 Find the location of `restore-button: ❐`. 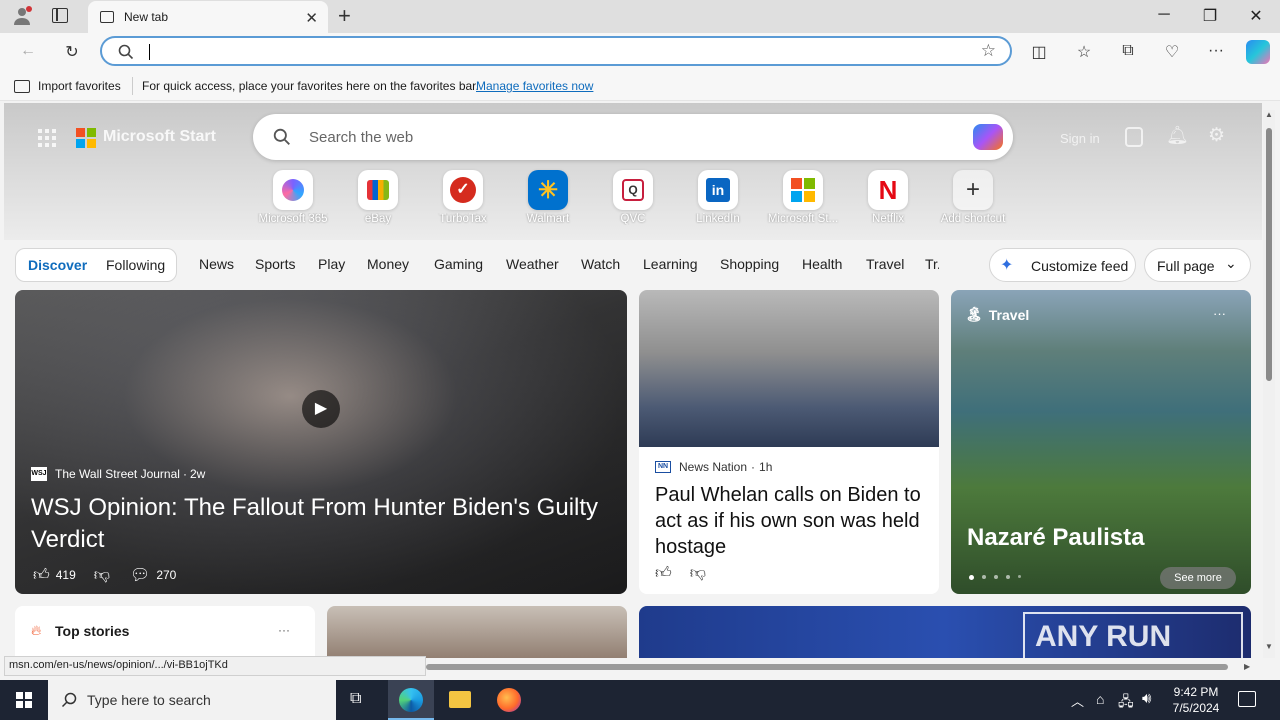

restore-button: ❐ is located at coordinates (1210, 16).